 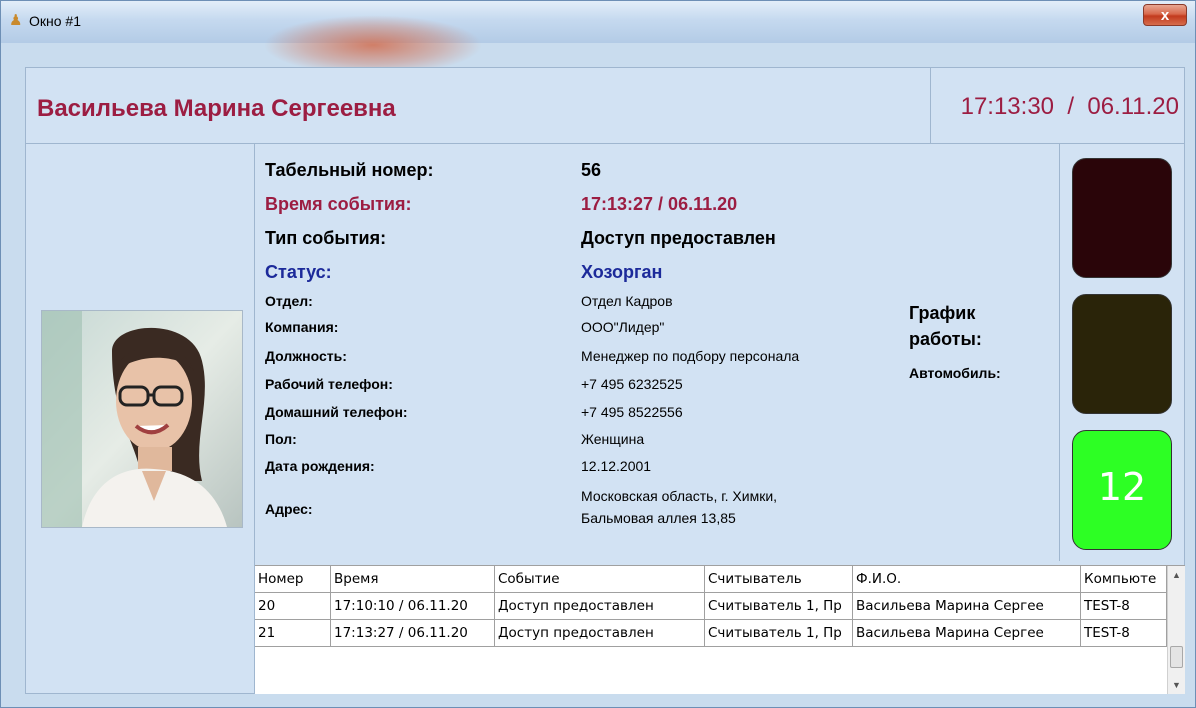 I want to click on tab-number-value: 56, so click(x=591, y=170).